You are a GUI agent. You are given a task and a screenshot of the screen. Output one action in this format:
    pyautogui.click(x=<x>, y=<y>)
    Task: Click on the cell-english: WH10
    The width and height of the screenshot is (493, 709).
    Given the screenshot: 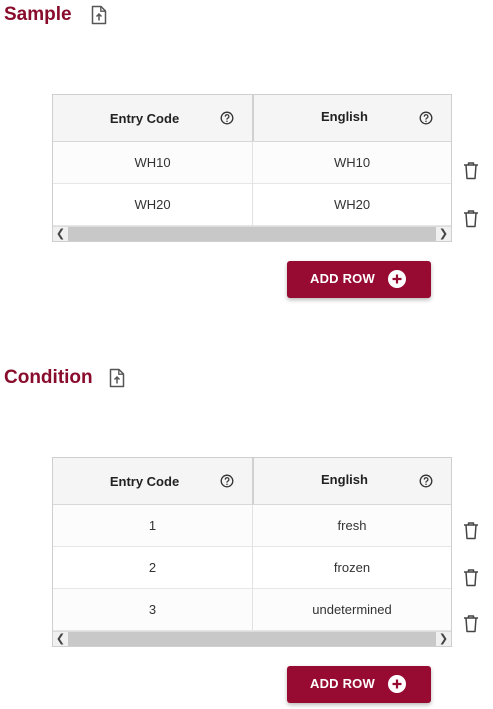 What is the action you would take?
    pyautogui.click(x=351, y=162)
    